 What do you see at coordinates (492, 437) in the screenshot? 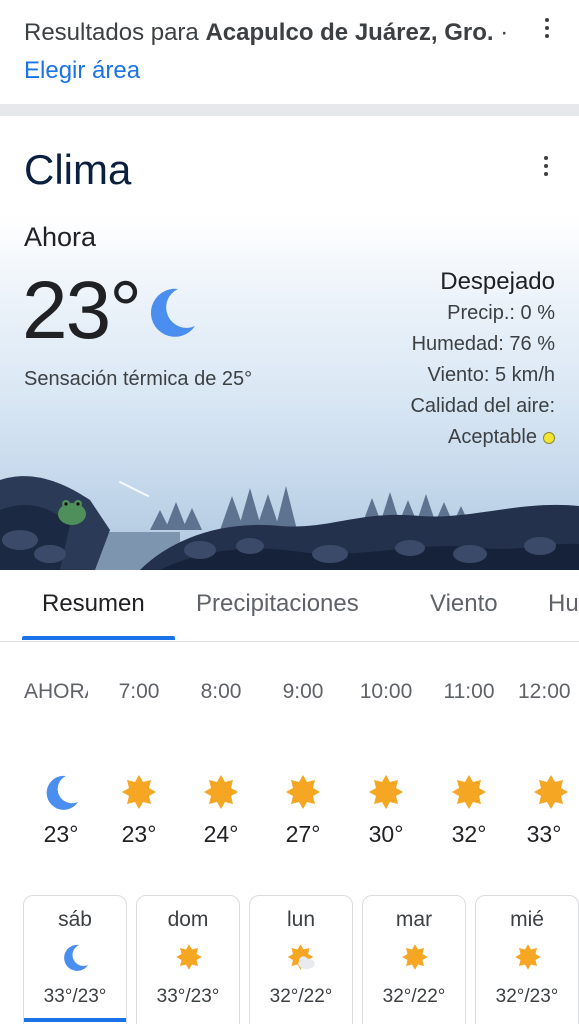
I see `air-quality-value: Aceptable` at bounding box center [492, 437].